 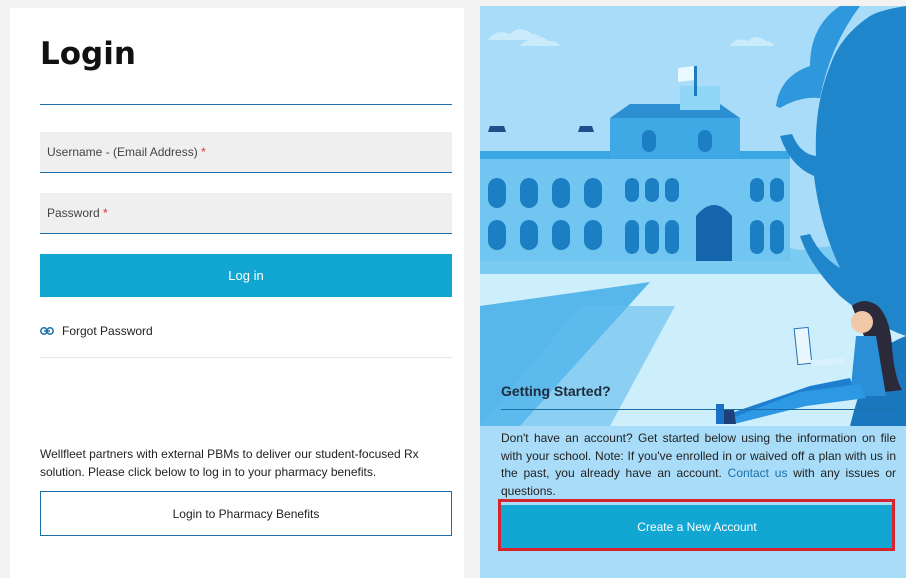 What do you see at coordinates (246, 513) in the screenshot?
I see `pharmacy-benefits-button: Login to Pharmacy Benefits` at bounding box center [246, 513].